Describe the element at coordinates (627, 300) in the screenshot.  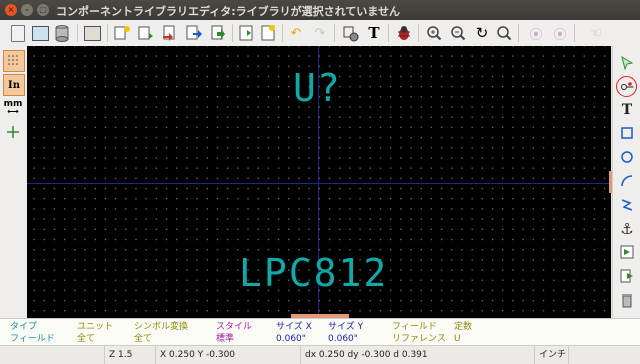
I see `delete-trash-icon` at that location.